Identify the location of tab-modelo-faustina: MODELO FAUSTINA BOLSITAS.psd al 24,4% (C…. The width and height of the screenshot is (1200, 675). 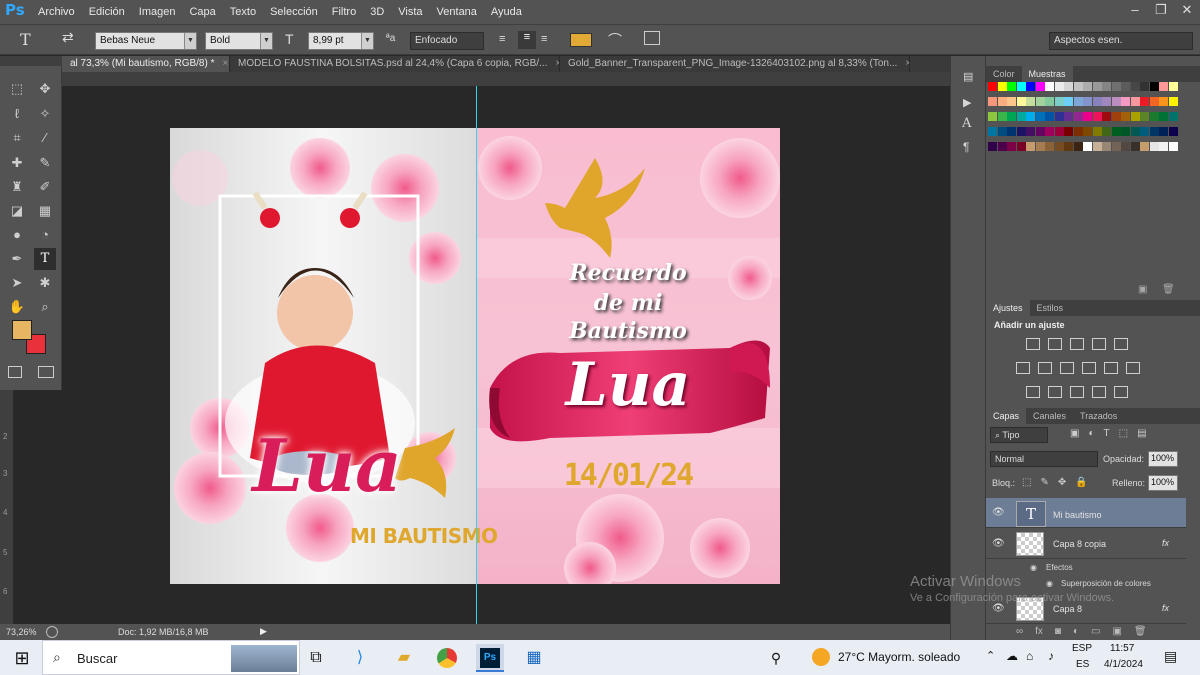
(395, 64).